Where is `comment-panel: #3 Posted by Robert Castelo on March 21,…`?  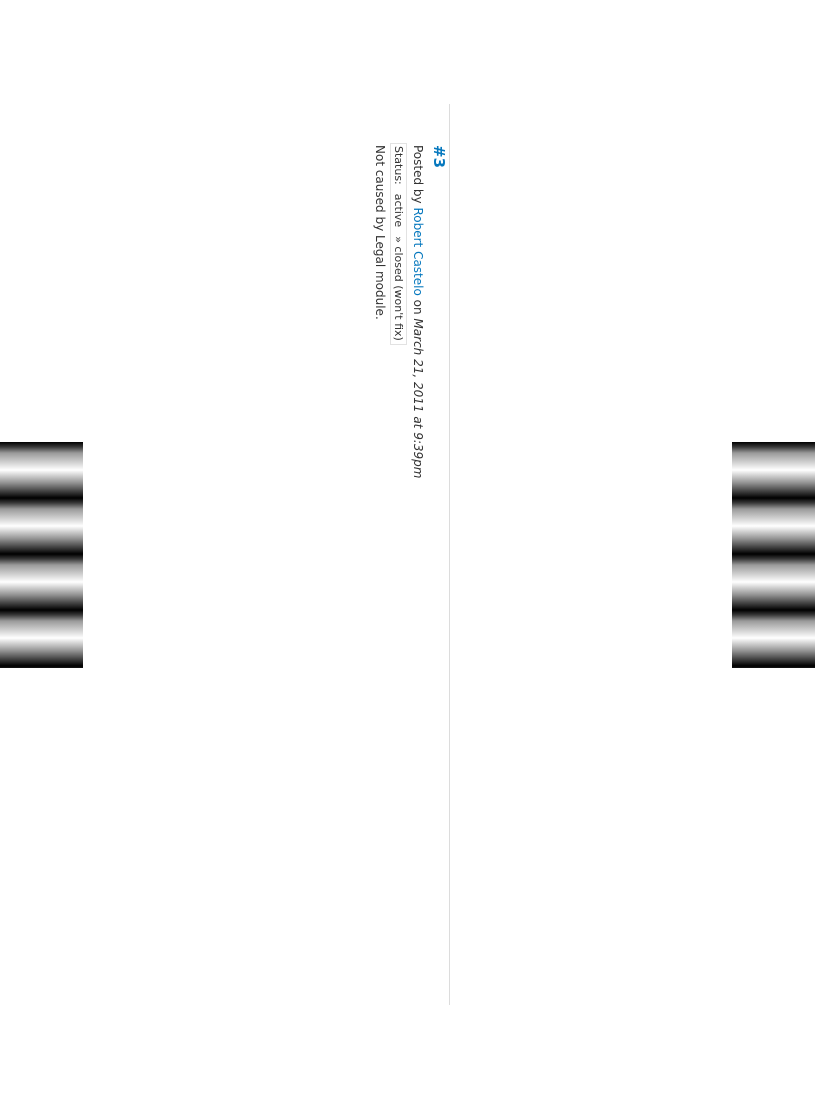 comment-panel: #3 Posted by Robert Castelo on March 21,… is located at coordinates (410, 343).